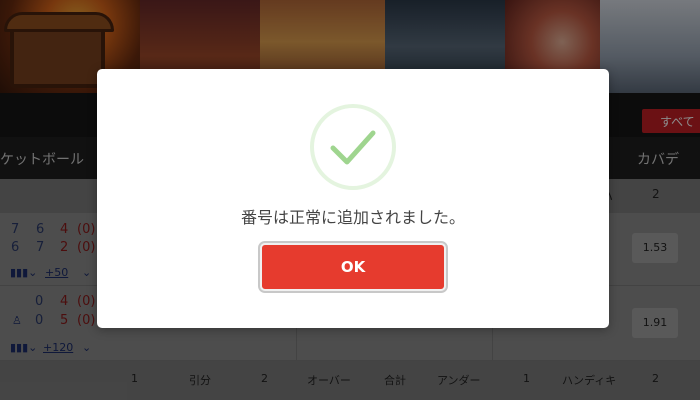 The image size is (700, 400). What do you see at coordinates (352, 217) in the screenshot?
I see `success-message: 番号は正常に追加されました。` at bounding box center [352, 217].